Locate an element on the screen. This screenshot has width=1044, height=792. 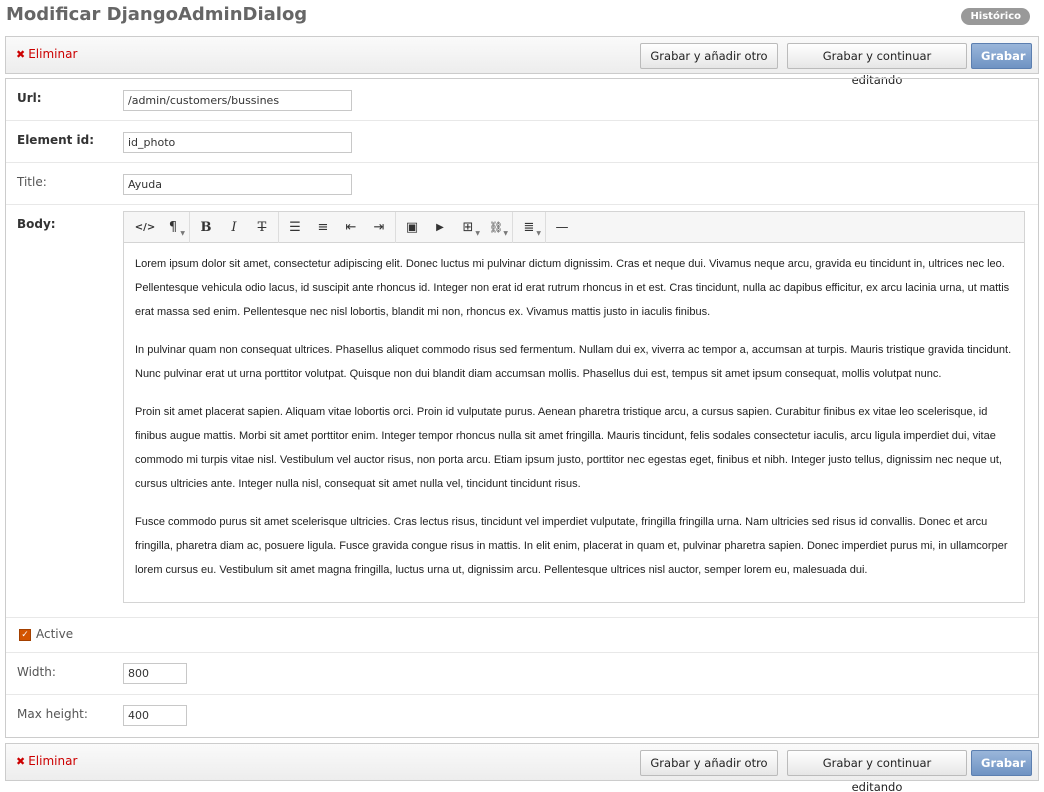
link-icon: ⛓ is located at coordinates (496, 227).